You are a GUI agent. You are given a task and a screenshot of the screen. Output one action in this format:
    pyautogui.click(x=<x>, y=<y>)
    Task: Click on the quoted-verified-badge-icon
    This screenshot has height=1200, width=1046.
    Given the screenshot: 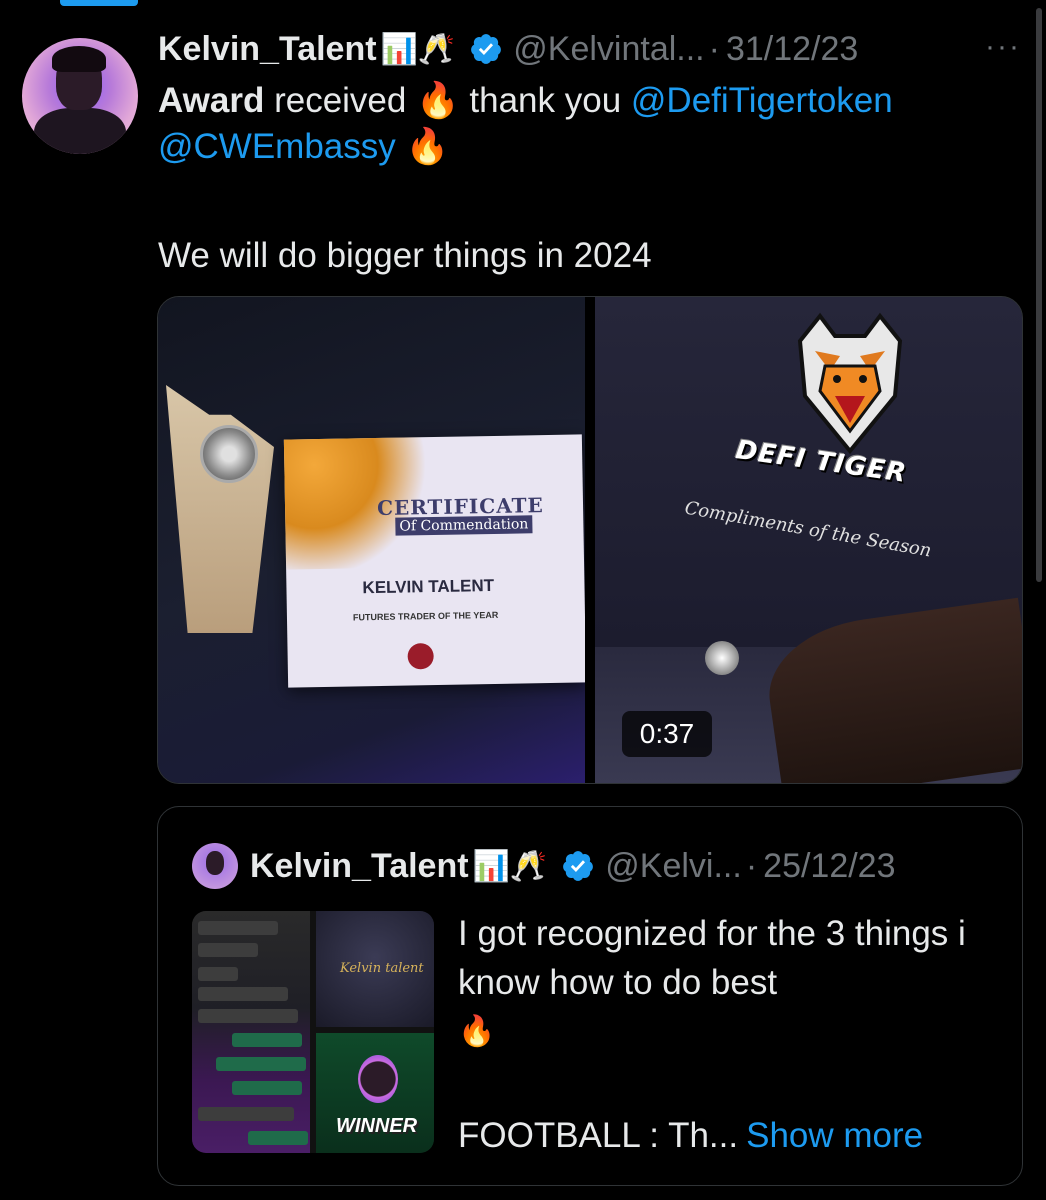 What is the action you would take?
    pyautogui.click(x=578, y=866)
    